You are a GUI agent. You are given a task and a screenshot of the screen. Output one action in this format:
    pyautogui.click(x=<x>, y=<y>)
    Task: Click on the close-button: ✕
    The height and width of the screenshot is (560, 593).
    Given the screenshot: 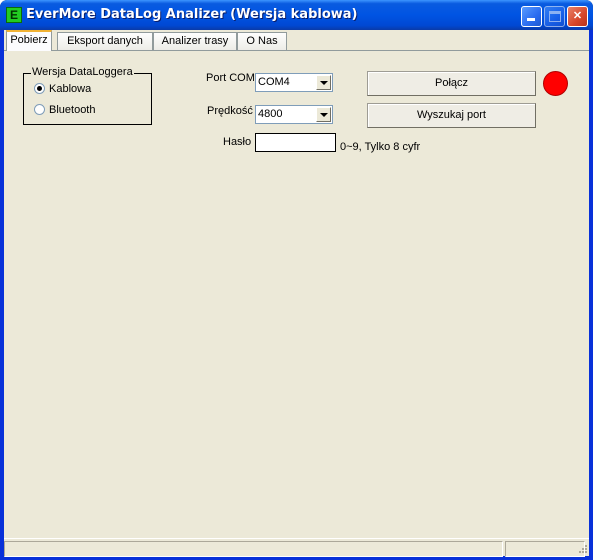 What is the action you would take?
    pyautogui.click(x=577, y=16)
    